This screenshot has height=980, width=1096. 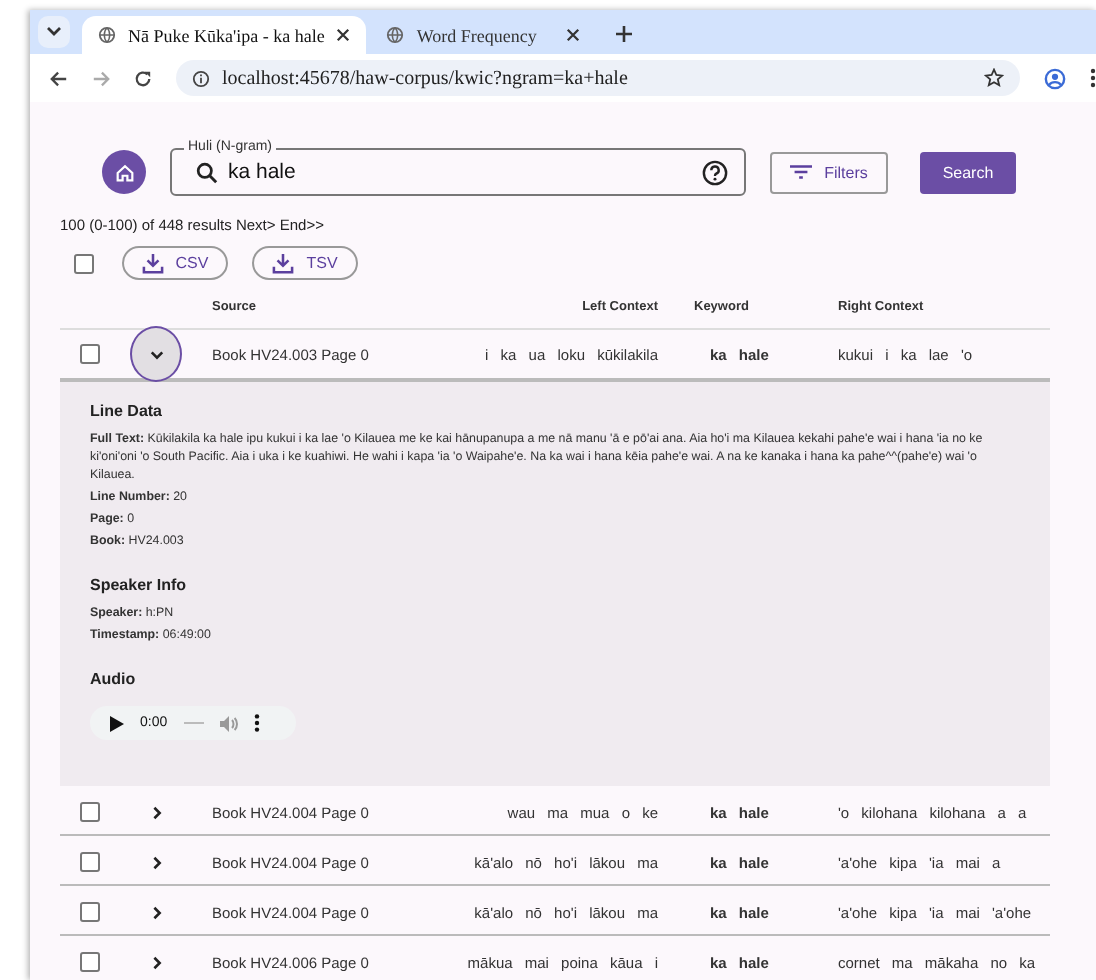 I want to click on browser-tab: Word Frequency, so click(x=483, y=35).